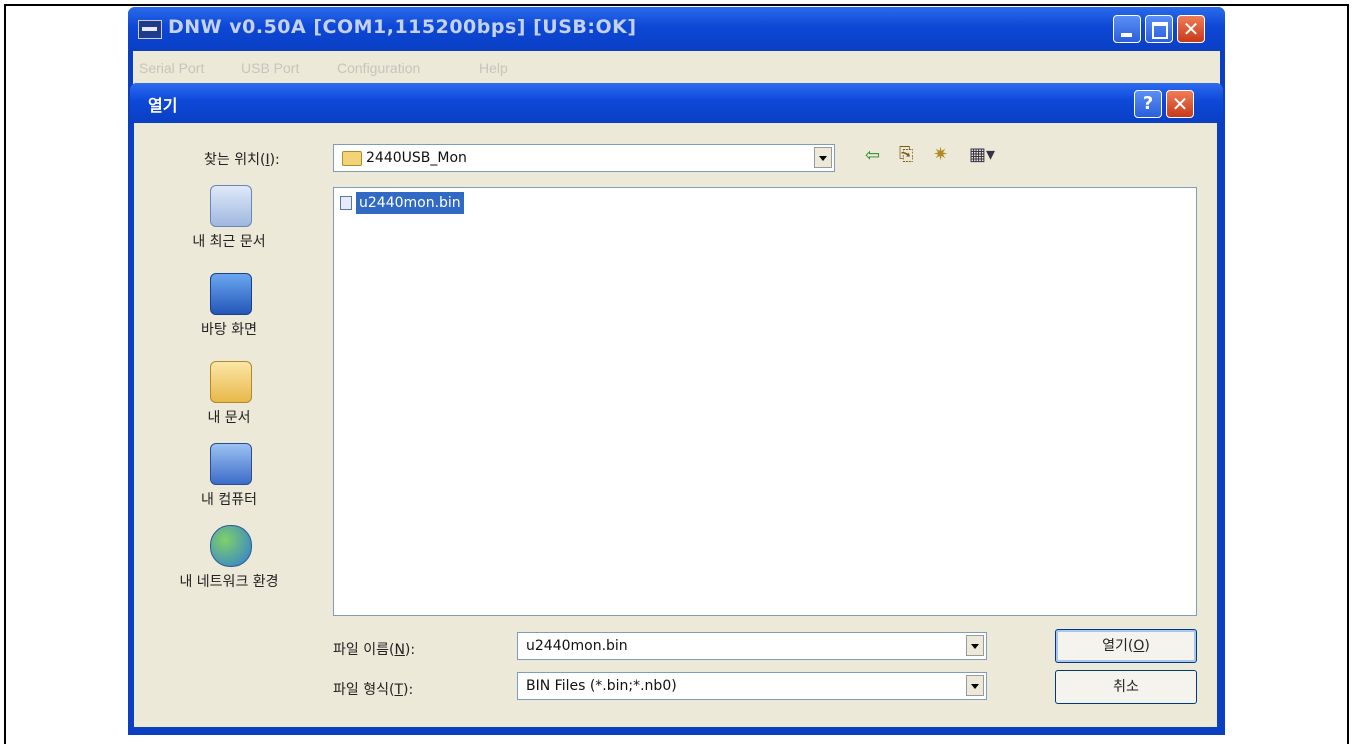 The image size is (1355, 744). What do you see at coordinates (352, 158) in the screenshot?
I see `folder-icon` at bounding box center [352, 158].